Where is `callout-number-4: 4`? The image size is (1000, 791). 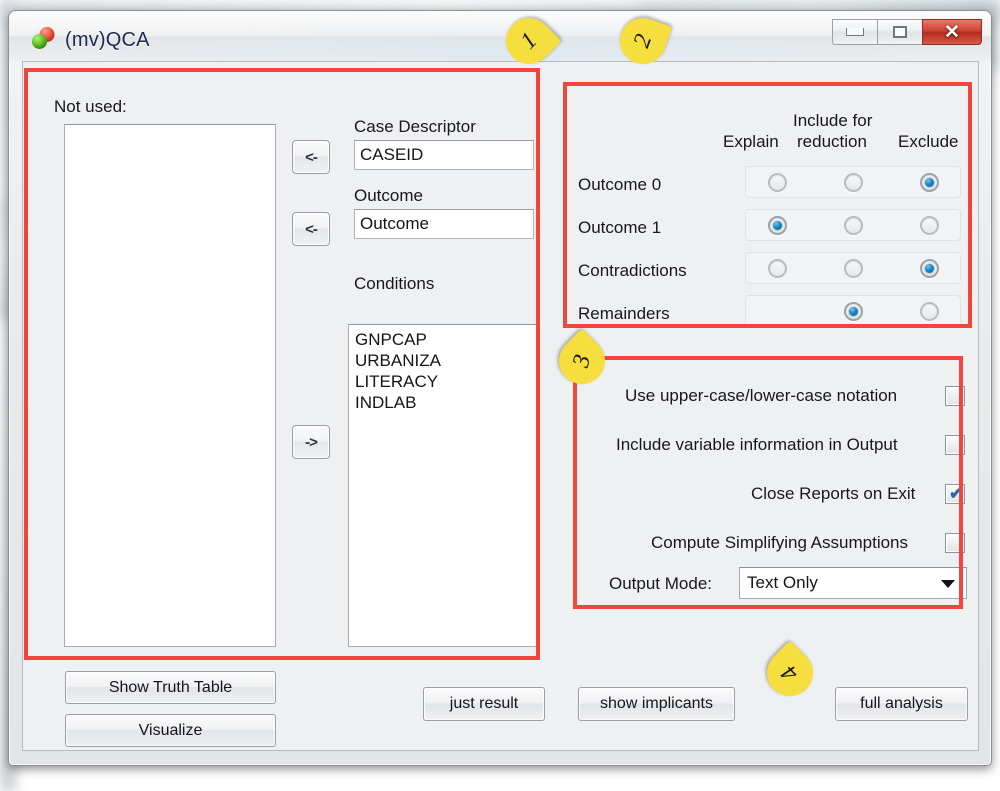
callout-number-4: 4 is located at coordinates (790, 673).